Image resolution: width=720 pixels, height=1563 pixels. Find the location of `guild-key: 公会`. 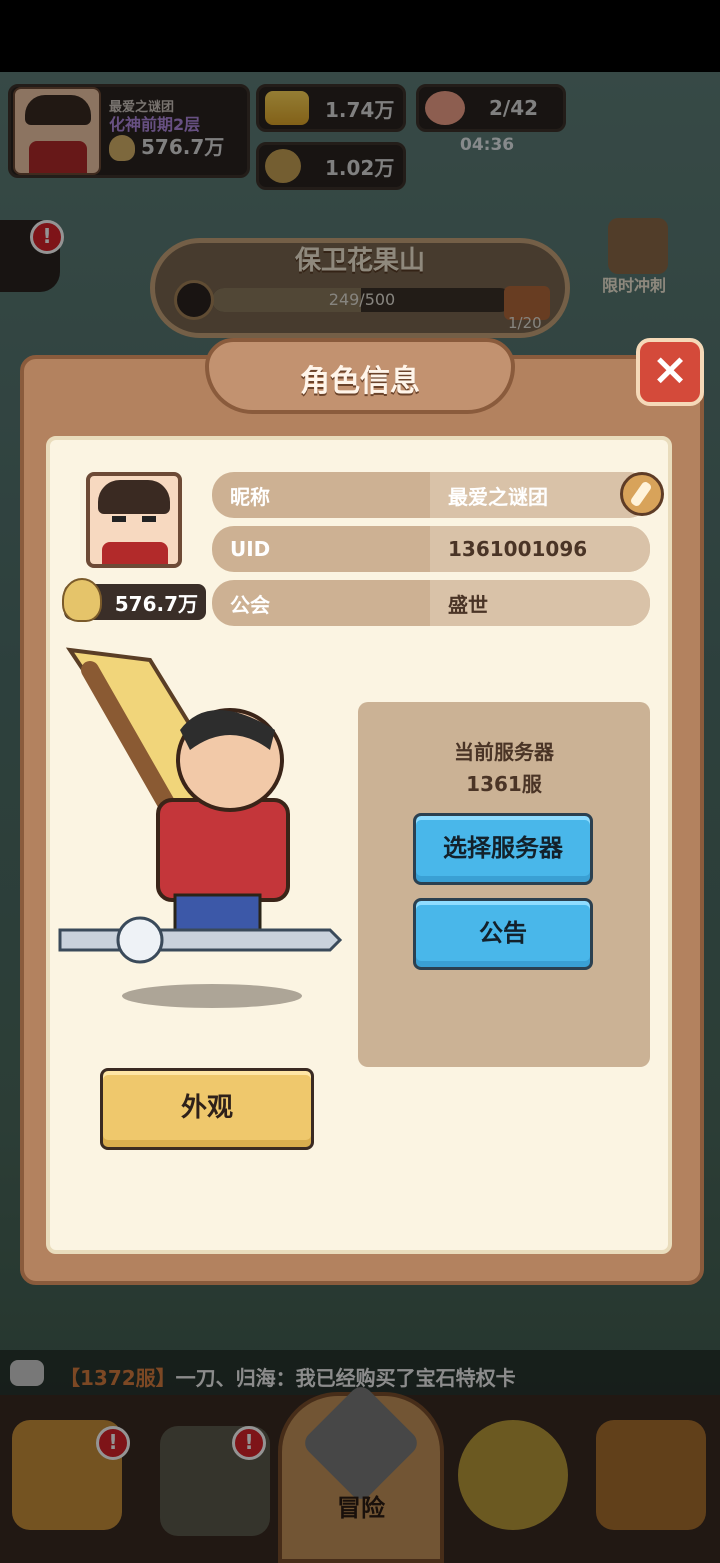

guild-key: 公会 is located at coordinates (250, 604).